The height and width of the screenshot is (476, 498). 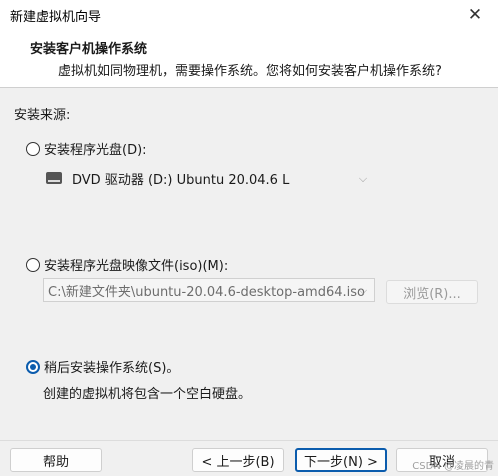 I want to click on window-title: 新建虚拟机向导, so click(x=56, y=17).